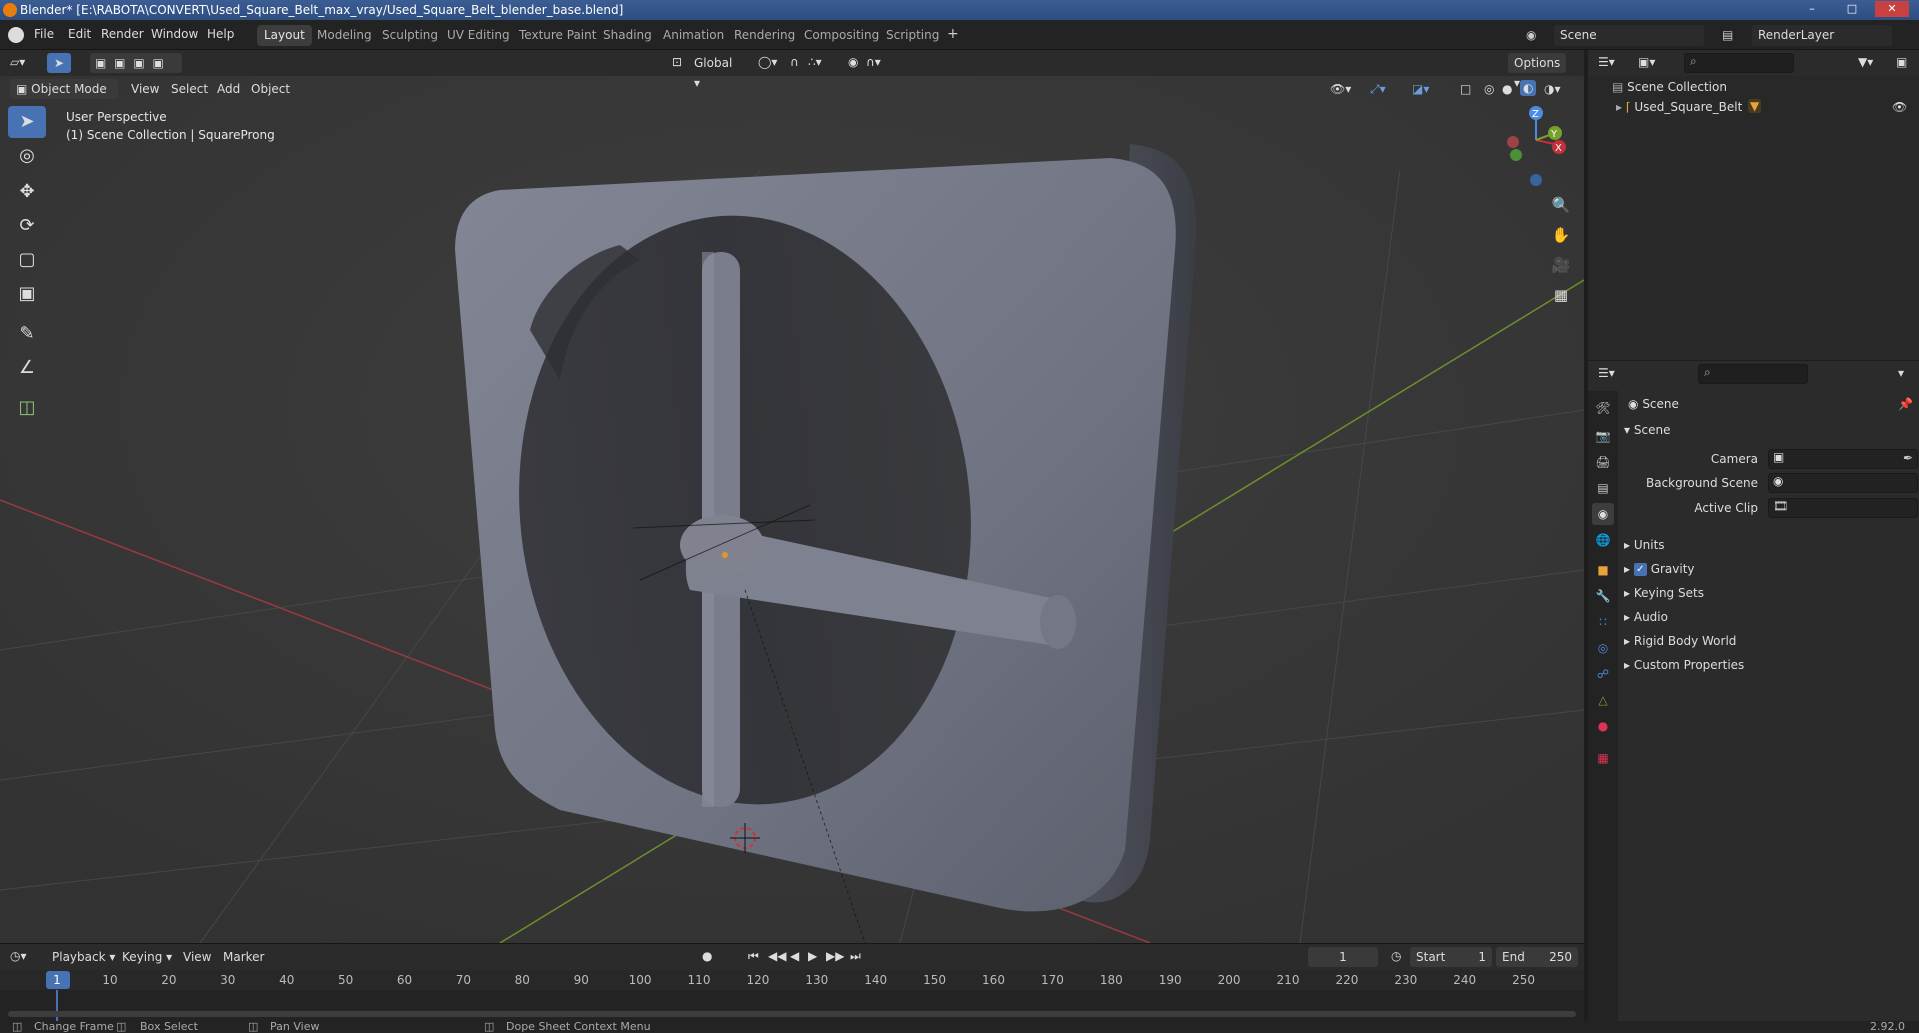 This screenshot has width=1919, height=1033. Describe the element at coordinates (777, 956) in the screenshot. I see `jump-keyframe-back-icon: ◀◀` at that location.